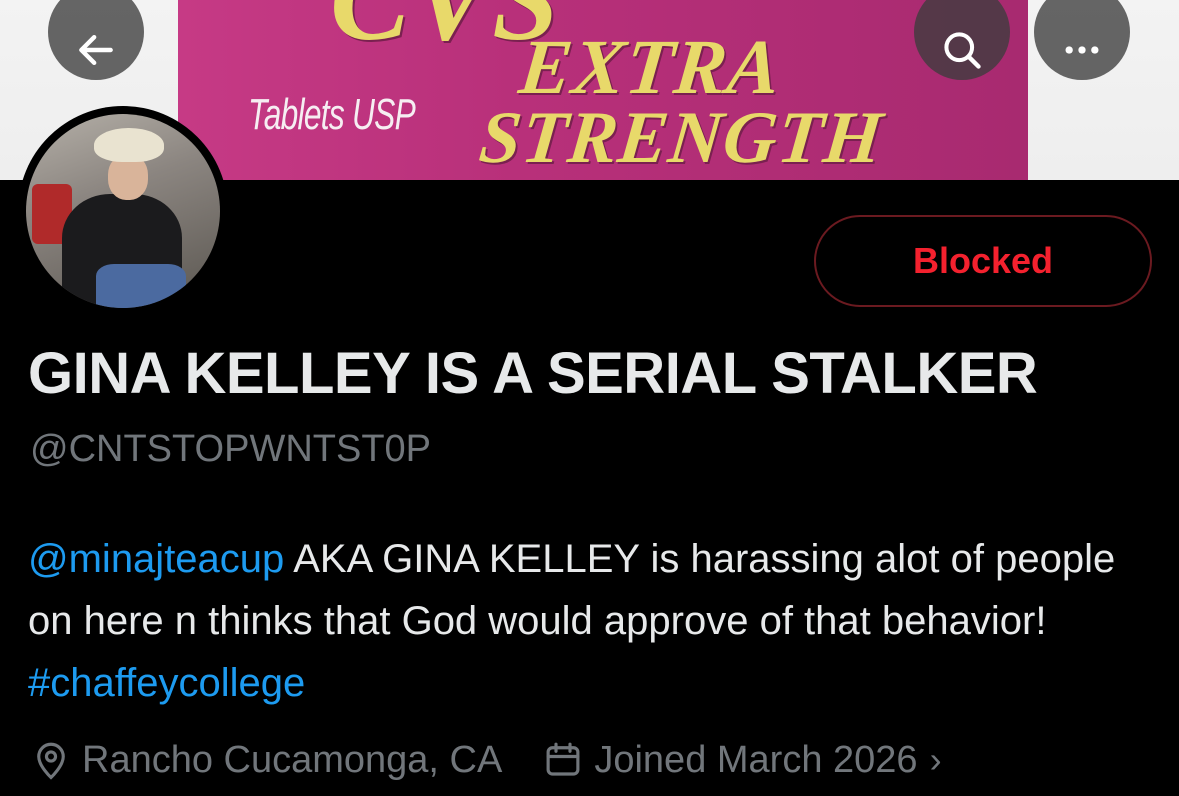  I want to click on calendar-icon, so click(563, 759).